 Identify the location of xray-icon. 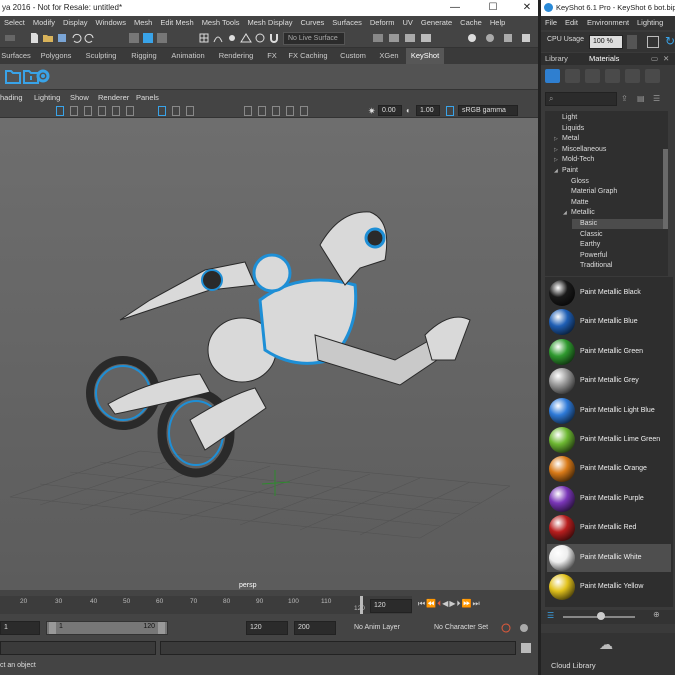
(176, 111).